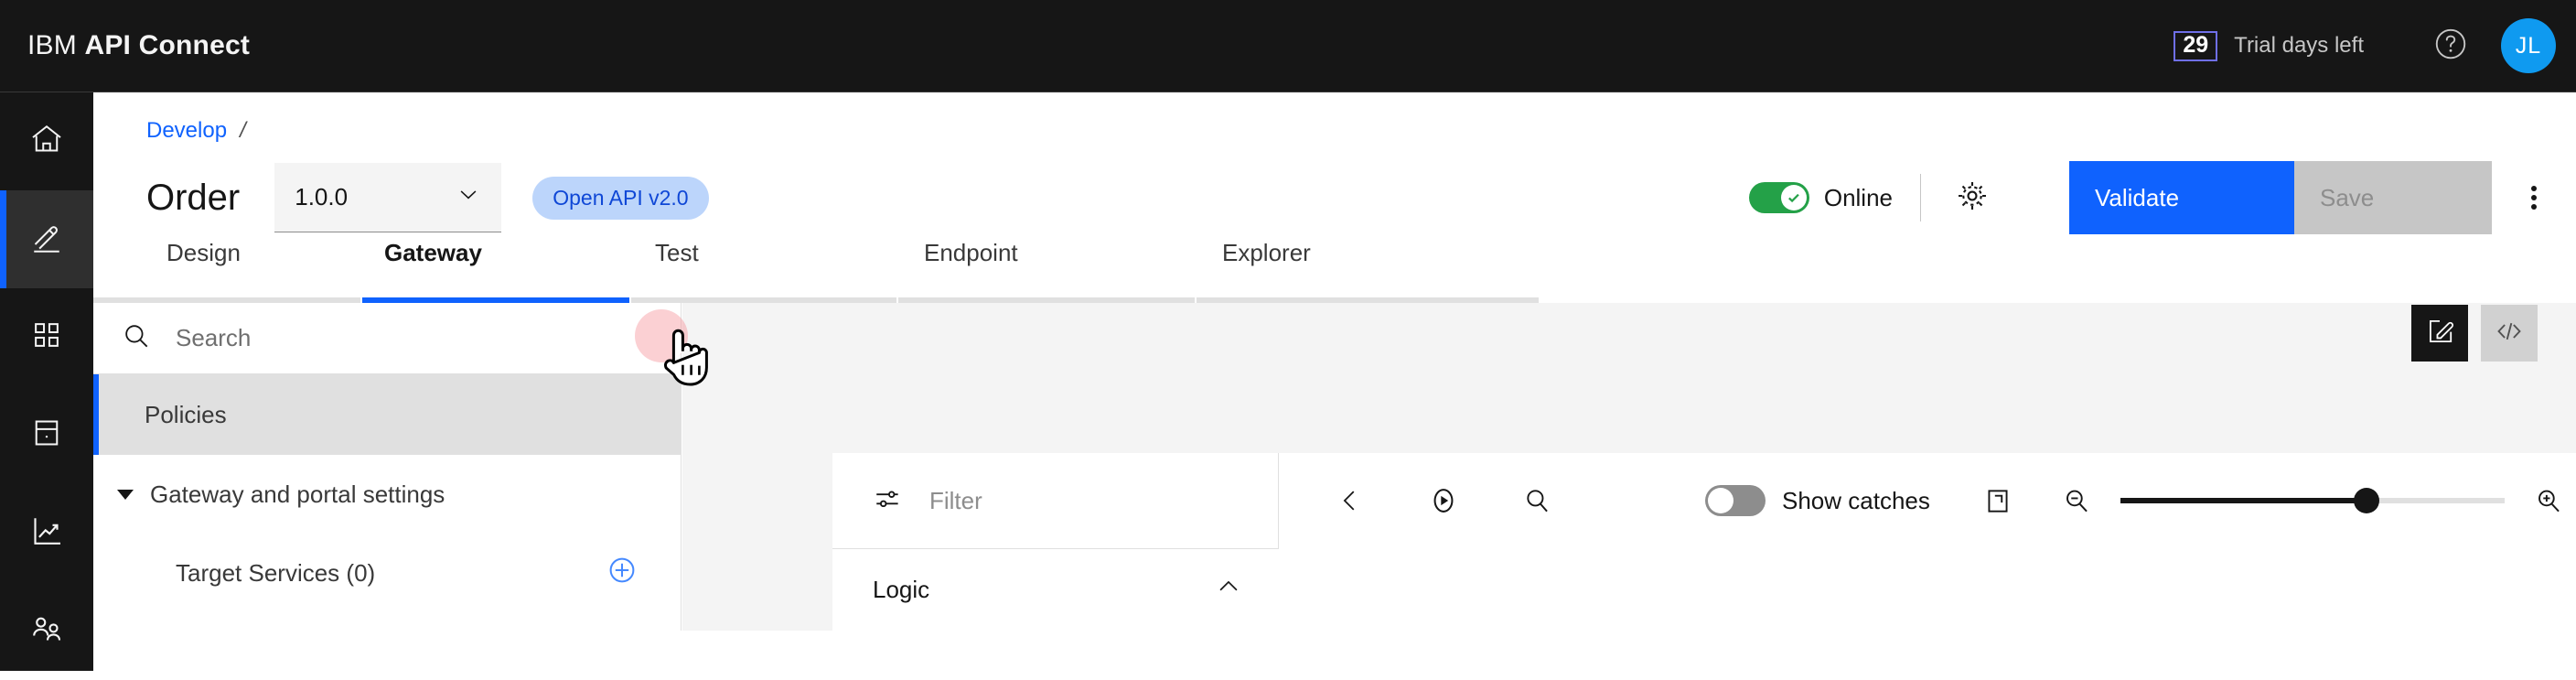 The image size is (2576, 680). I want to click on tab-gateway: Gateway, so click(496, 267).